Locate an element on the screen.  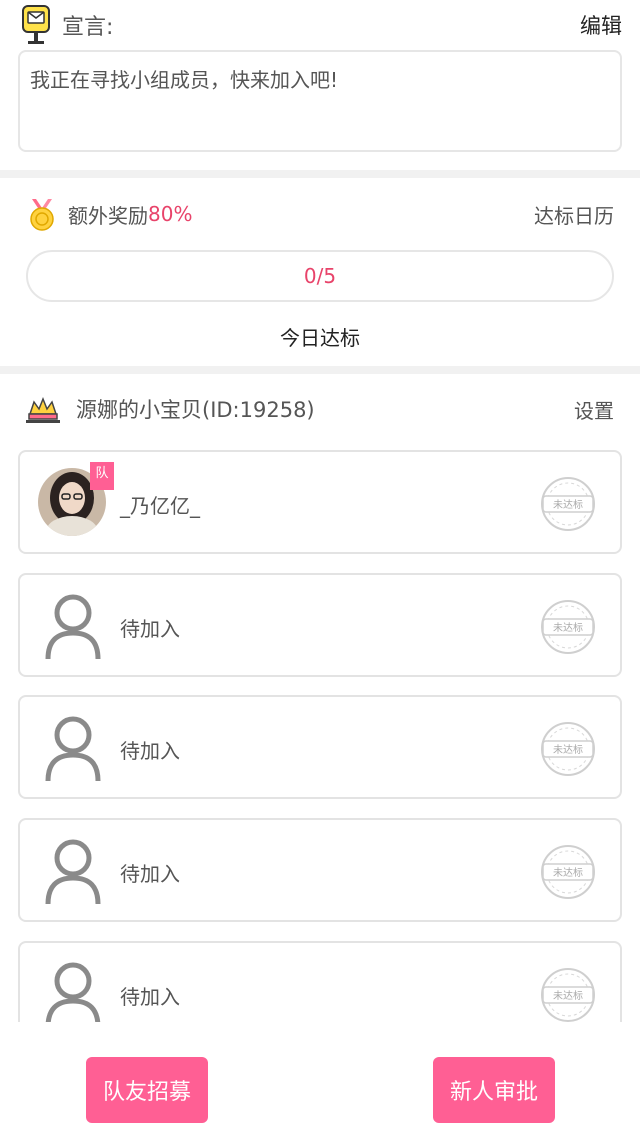
mailbox-icon is located at coordinates (36, 24).